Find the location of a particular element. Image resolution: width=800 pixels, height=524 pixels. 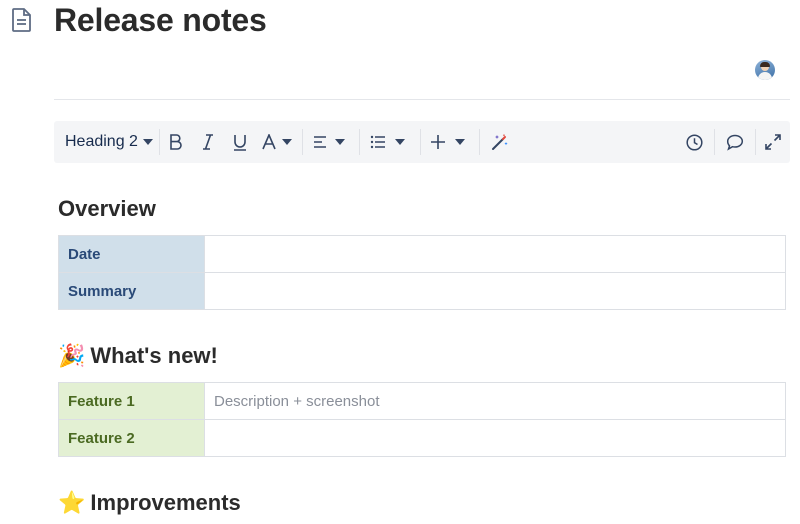

overview-heading: Overview is located at coordinates (107, 209).